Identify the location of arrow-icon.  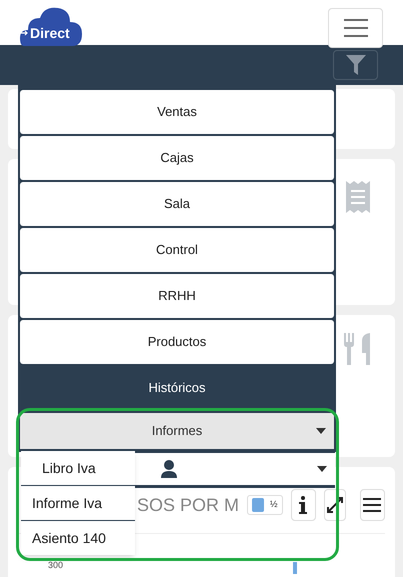
(25, 33).